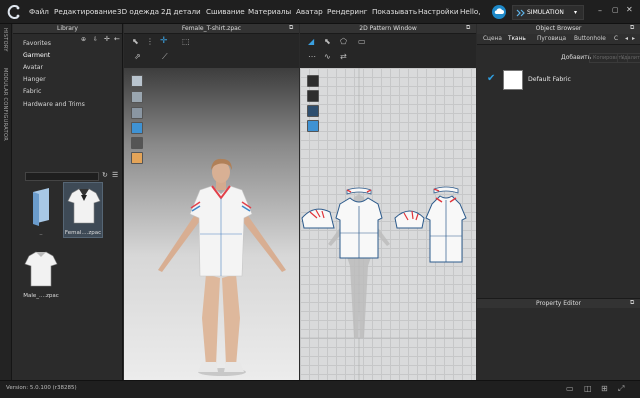  What do you see at coordinates (588, 388) in the screenshot?
I see `layout-split-icon: ◫` at bounding box center [588, 388].